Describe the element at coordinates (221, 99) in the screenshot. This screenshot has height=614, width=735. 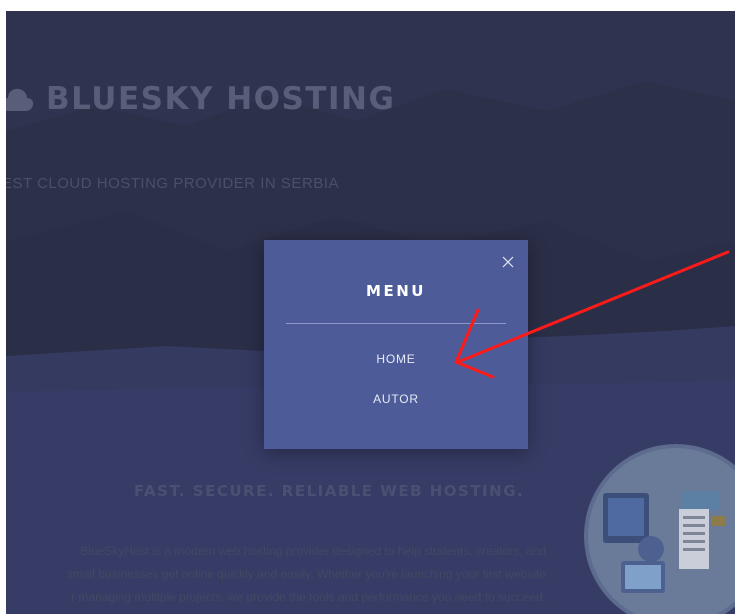
I see `brand-title: BLUESKY HOSTING` at that location.